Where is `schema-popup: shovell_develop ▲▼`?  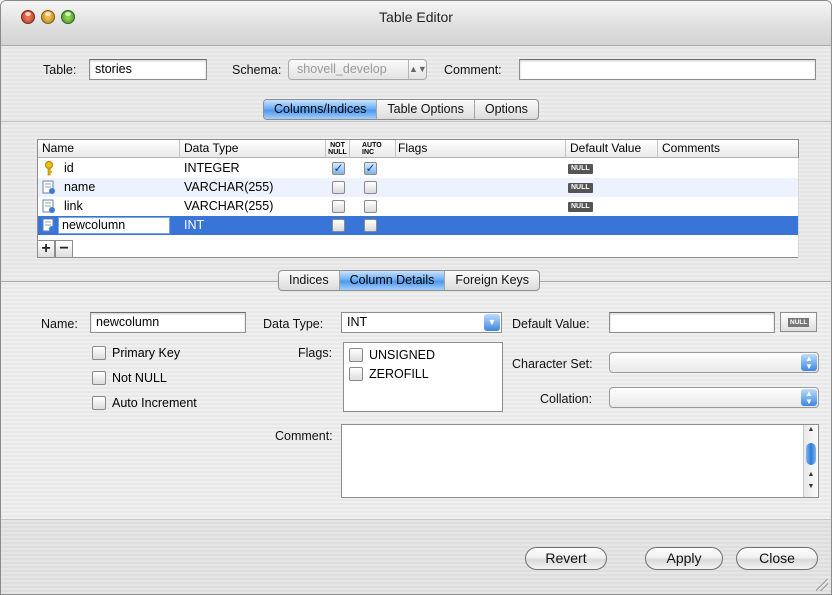 schema-popup: shovell_develop ▲▼ is located at coordinates (357, 69).